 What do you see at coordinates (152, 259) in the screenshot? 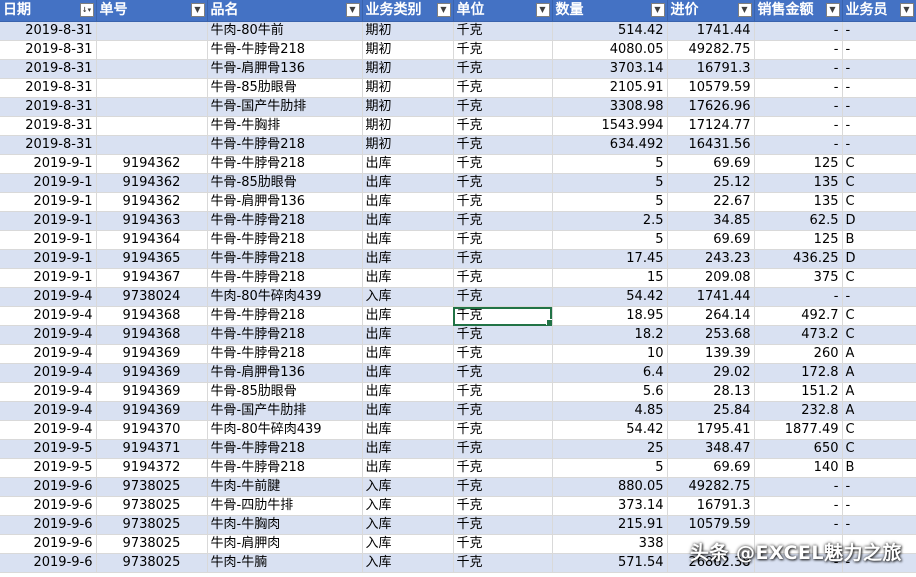
I see `cell-order-no: 9194365` at bounding box center [152, 259].